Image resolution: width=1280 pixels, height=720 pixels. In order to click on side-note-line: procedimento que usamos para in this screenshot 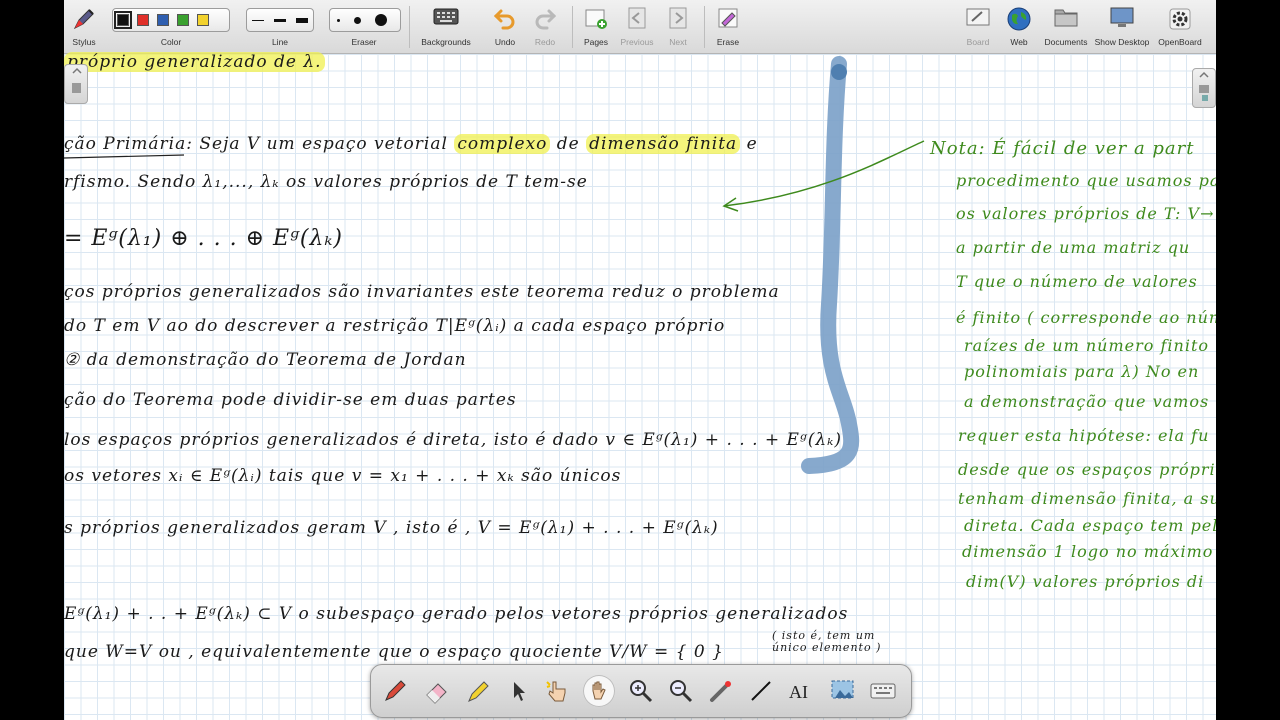, I will do `click(1086, 180)`.